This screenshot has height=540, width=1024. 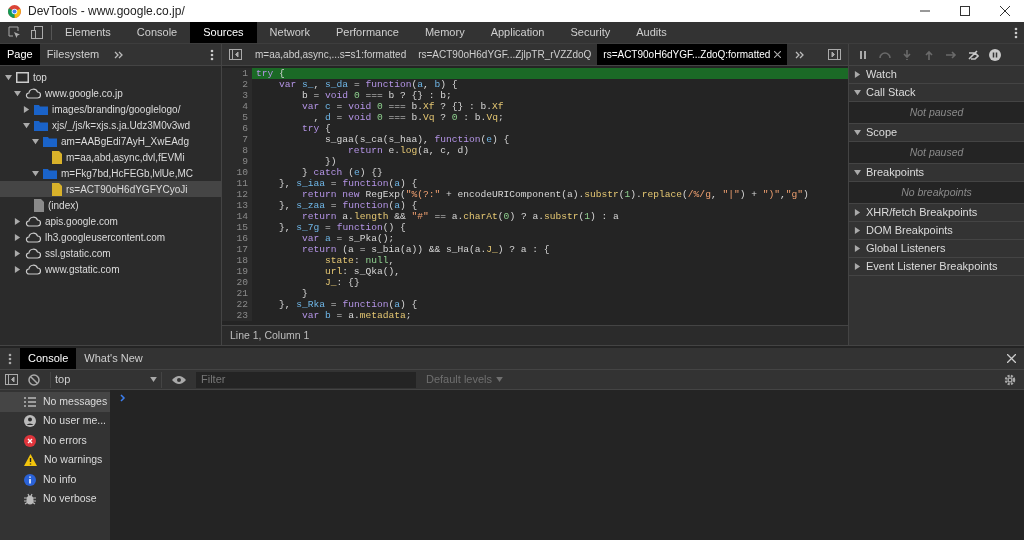 What do you see at coordinates (55, 402) in the screenshot?
I see `message-filter-item: No messages` at bounding box center [55, 402].